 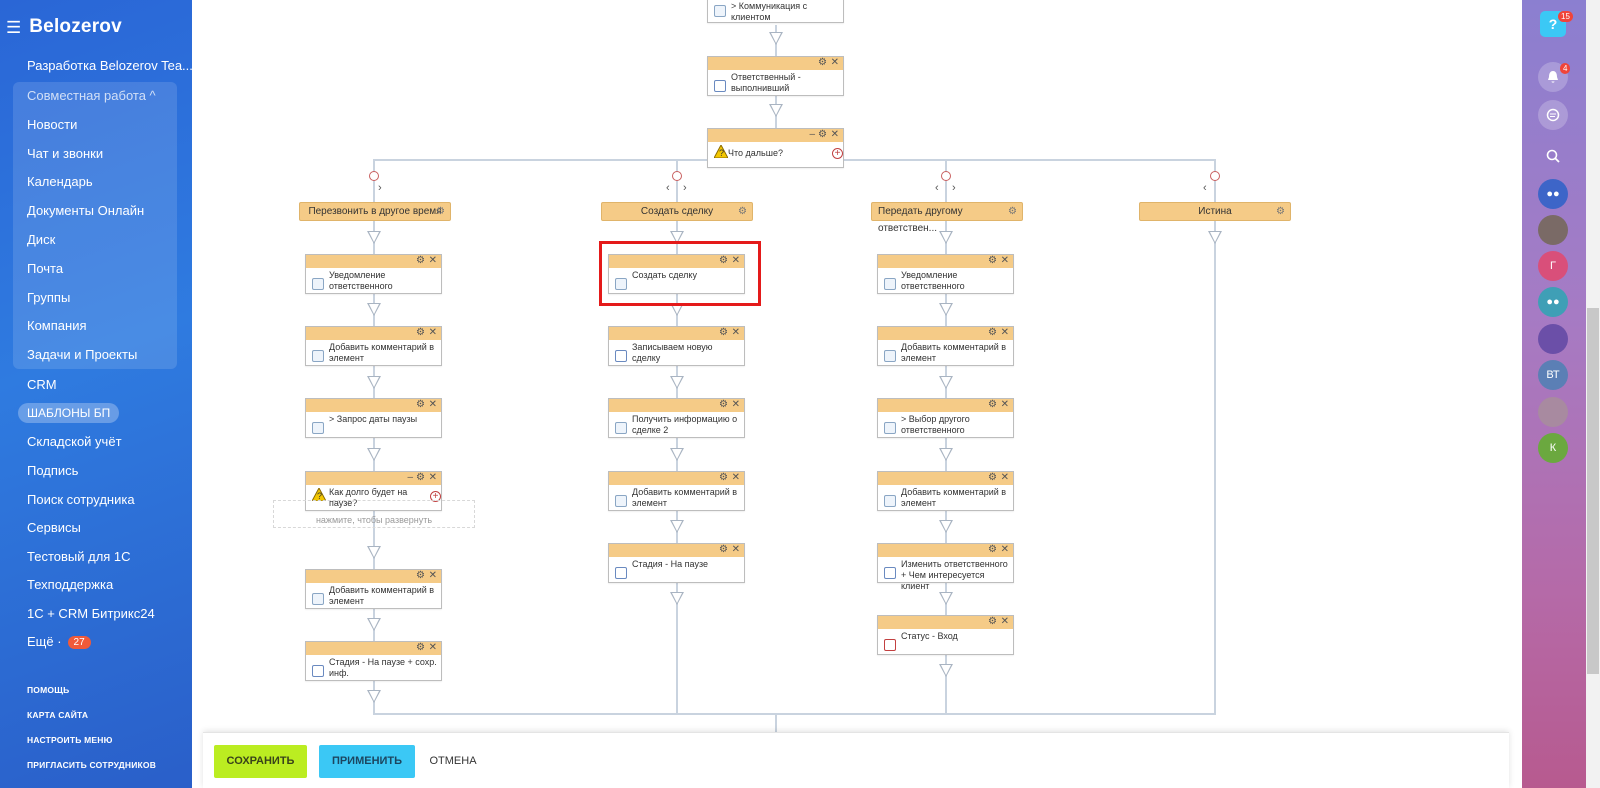 I want to click on action-card: ⚙ ✕ > Запрос даты паузы, so click(x=373, y=418).